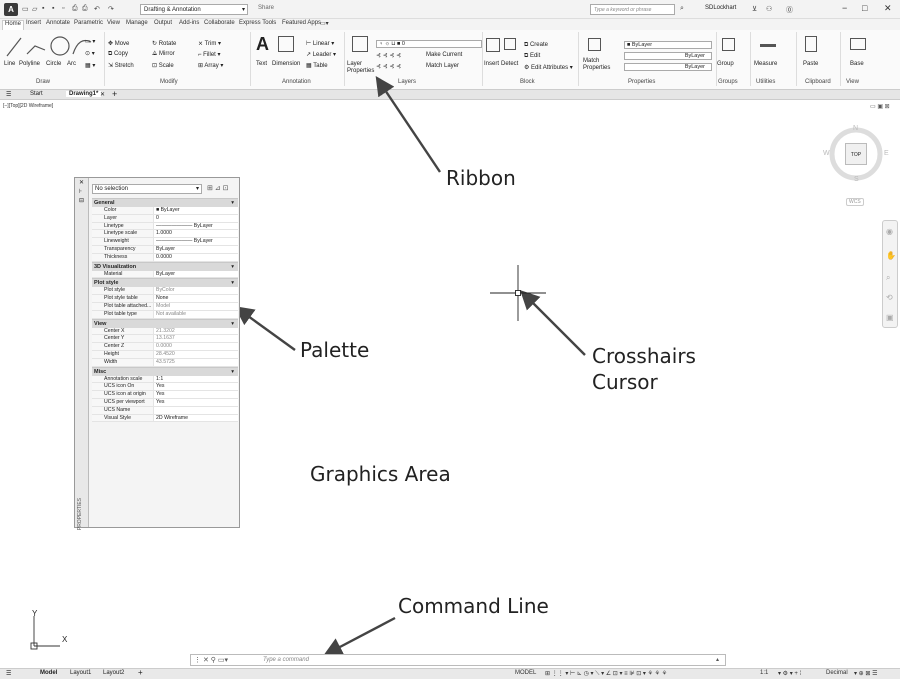  What do you see at coordinates (114, 94) in the screenshot?
I see `new-tab-icon: +` at bounding box center [114, 94].